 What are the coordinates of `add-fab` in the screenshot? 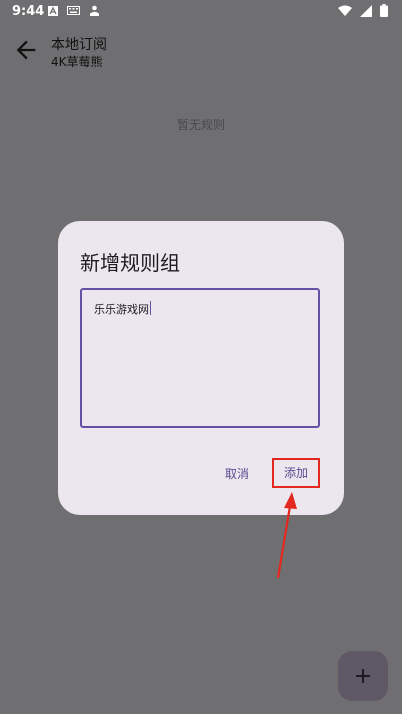 It's located at (363, 676).